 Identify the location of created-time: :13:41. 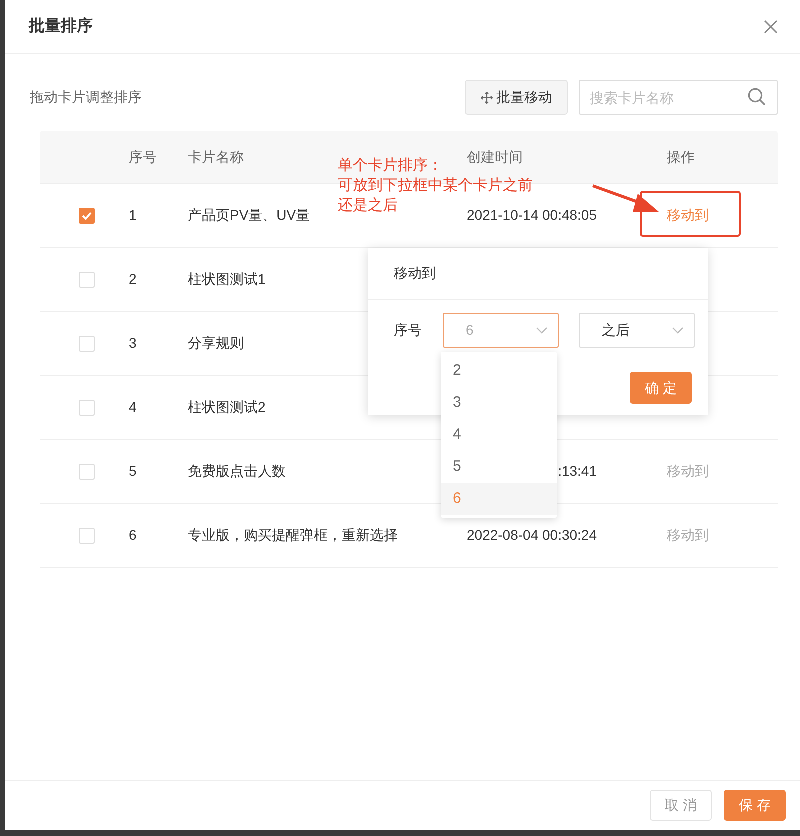
(577, 471).